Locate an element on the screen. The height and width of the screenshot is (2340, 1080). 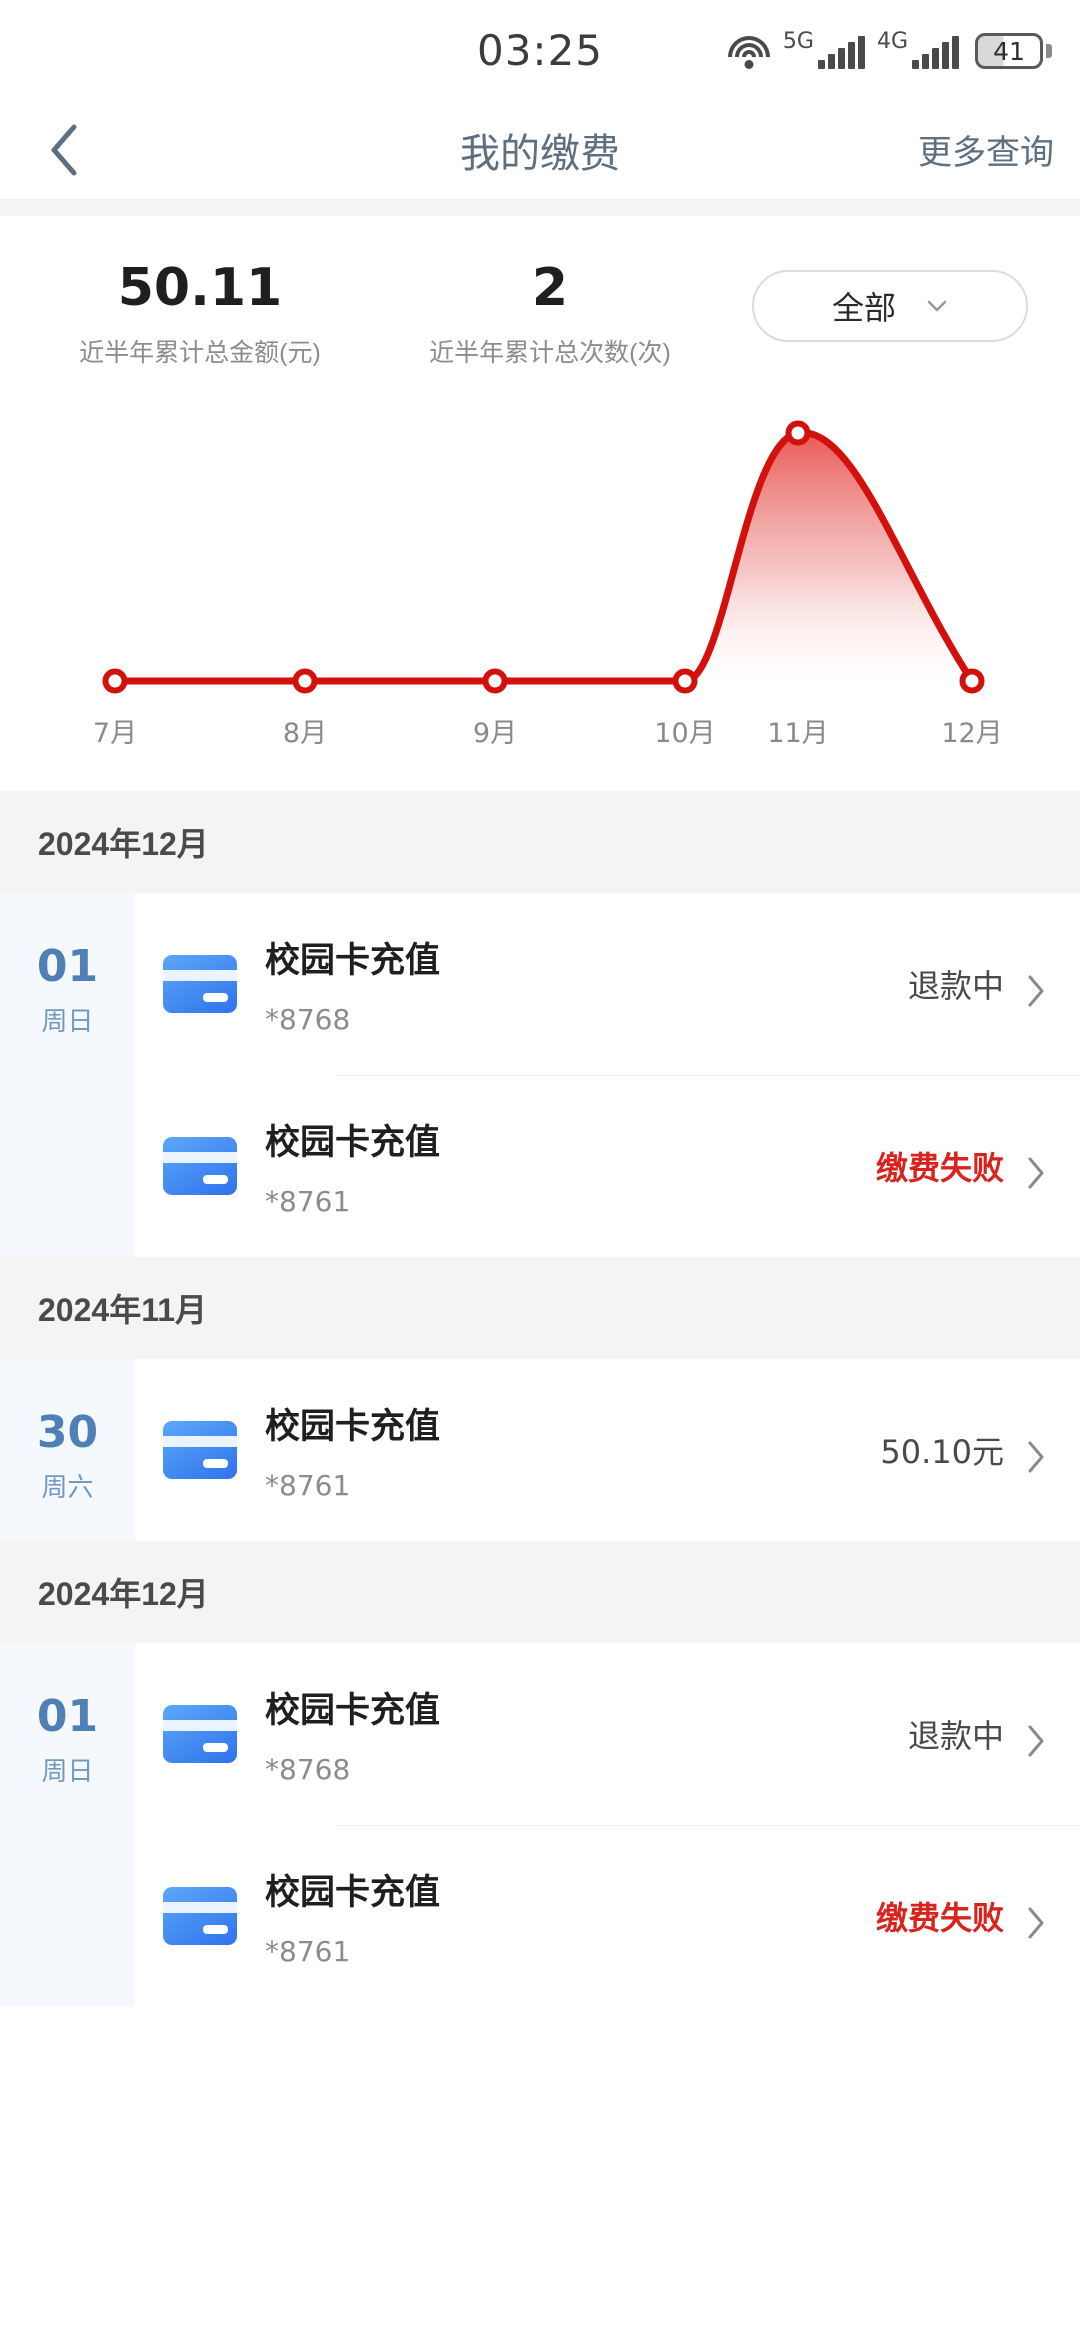
more-query-button: 更多查询 is located at coordinates (986, 149).